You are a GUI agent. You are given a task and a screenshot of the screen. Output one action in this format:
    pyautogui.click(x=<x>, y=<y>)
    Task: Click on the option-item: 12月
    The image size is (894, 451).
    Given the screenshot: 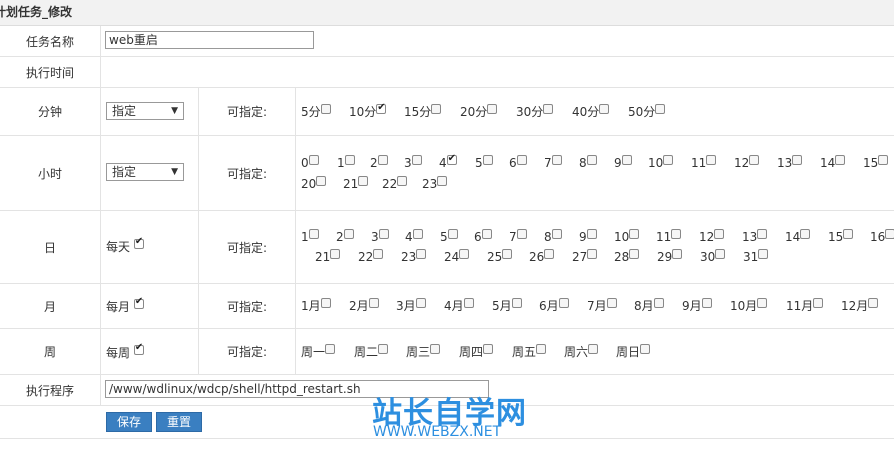 What is the action you would take?
    pyautogui.click(x=860, y=305)
    